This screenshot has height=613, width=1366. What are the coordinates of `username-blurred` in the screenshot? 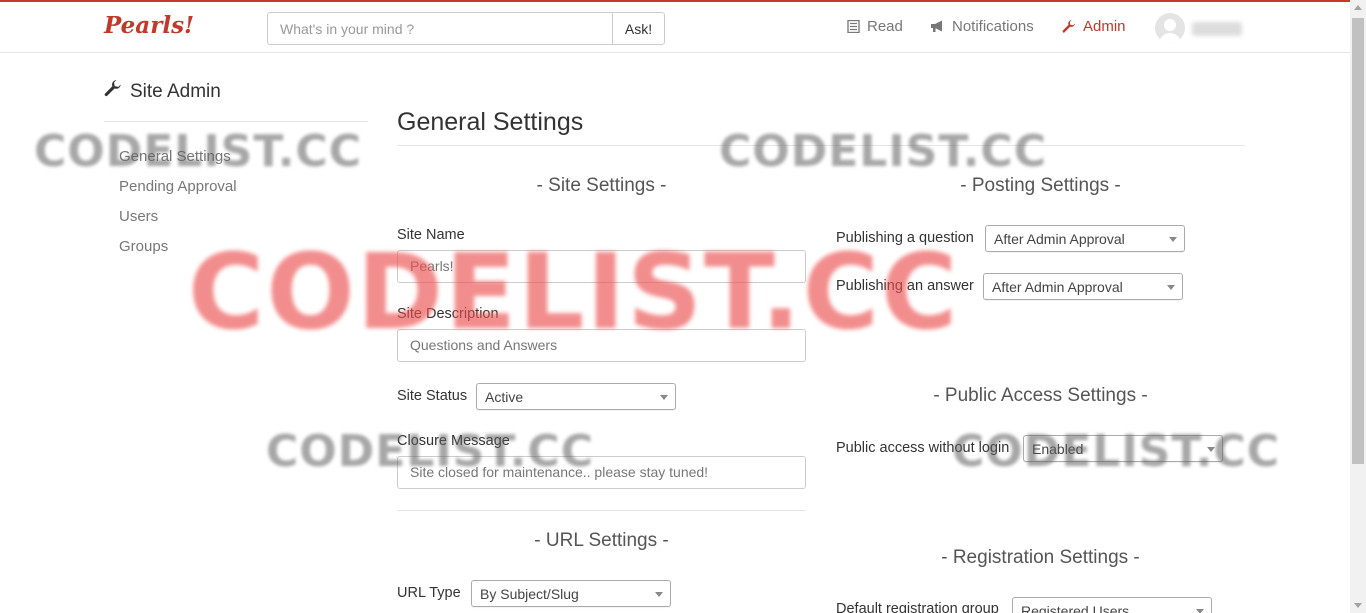 It's located at (1217, 29).